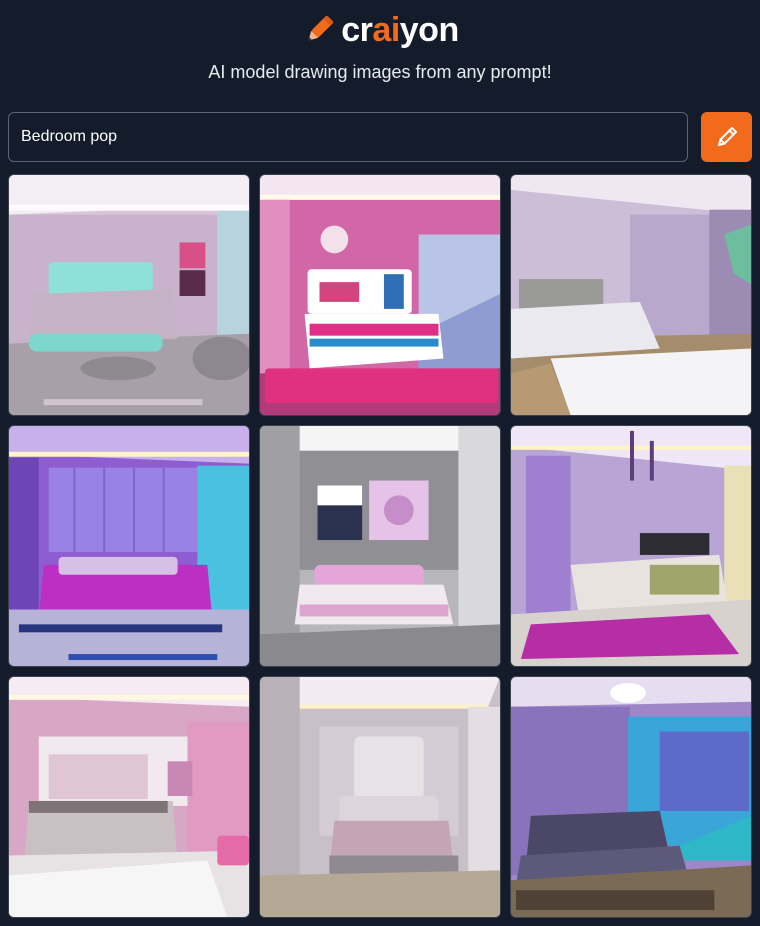  I want to click on logo-wordmark: craiyon, so click(400, 29).